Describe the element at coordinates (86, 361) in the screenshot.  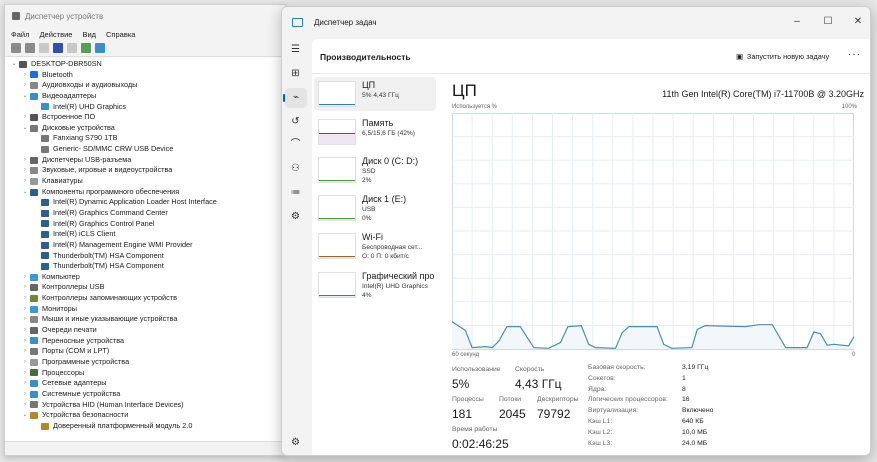
I see `tree-item-label: Программные устройства` at that location.